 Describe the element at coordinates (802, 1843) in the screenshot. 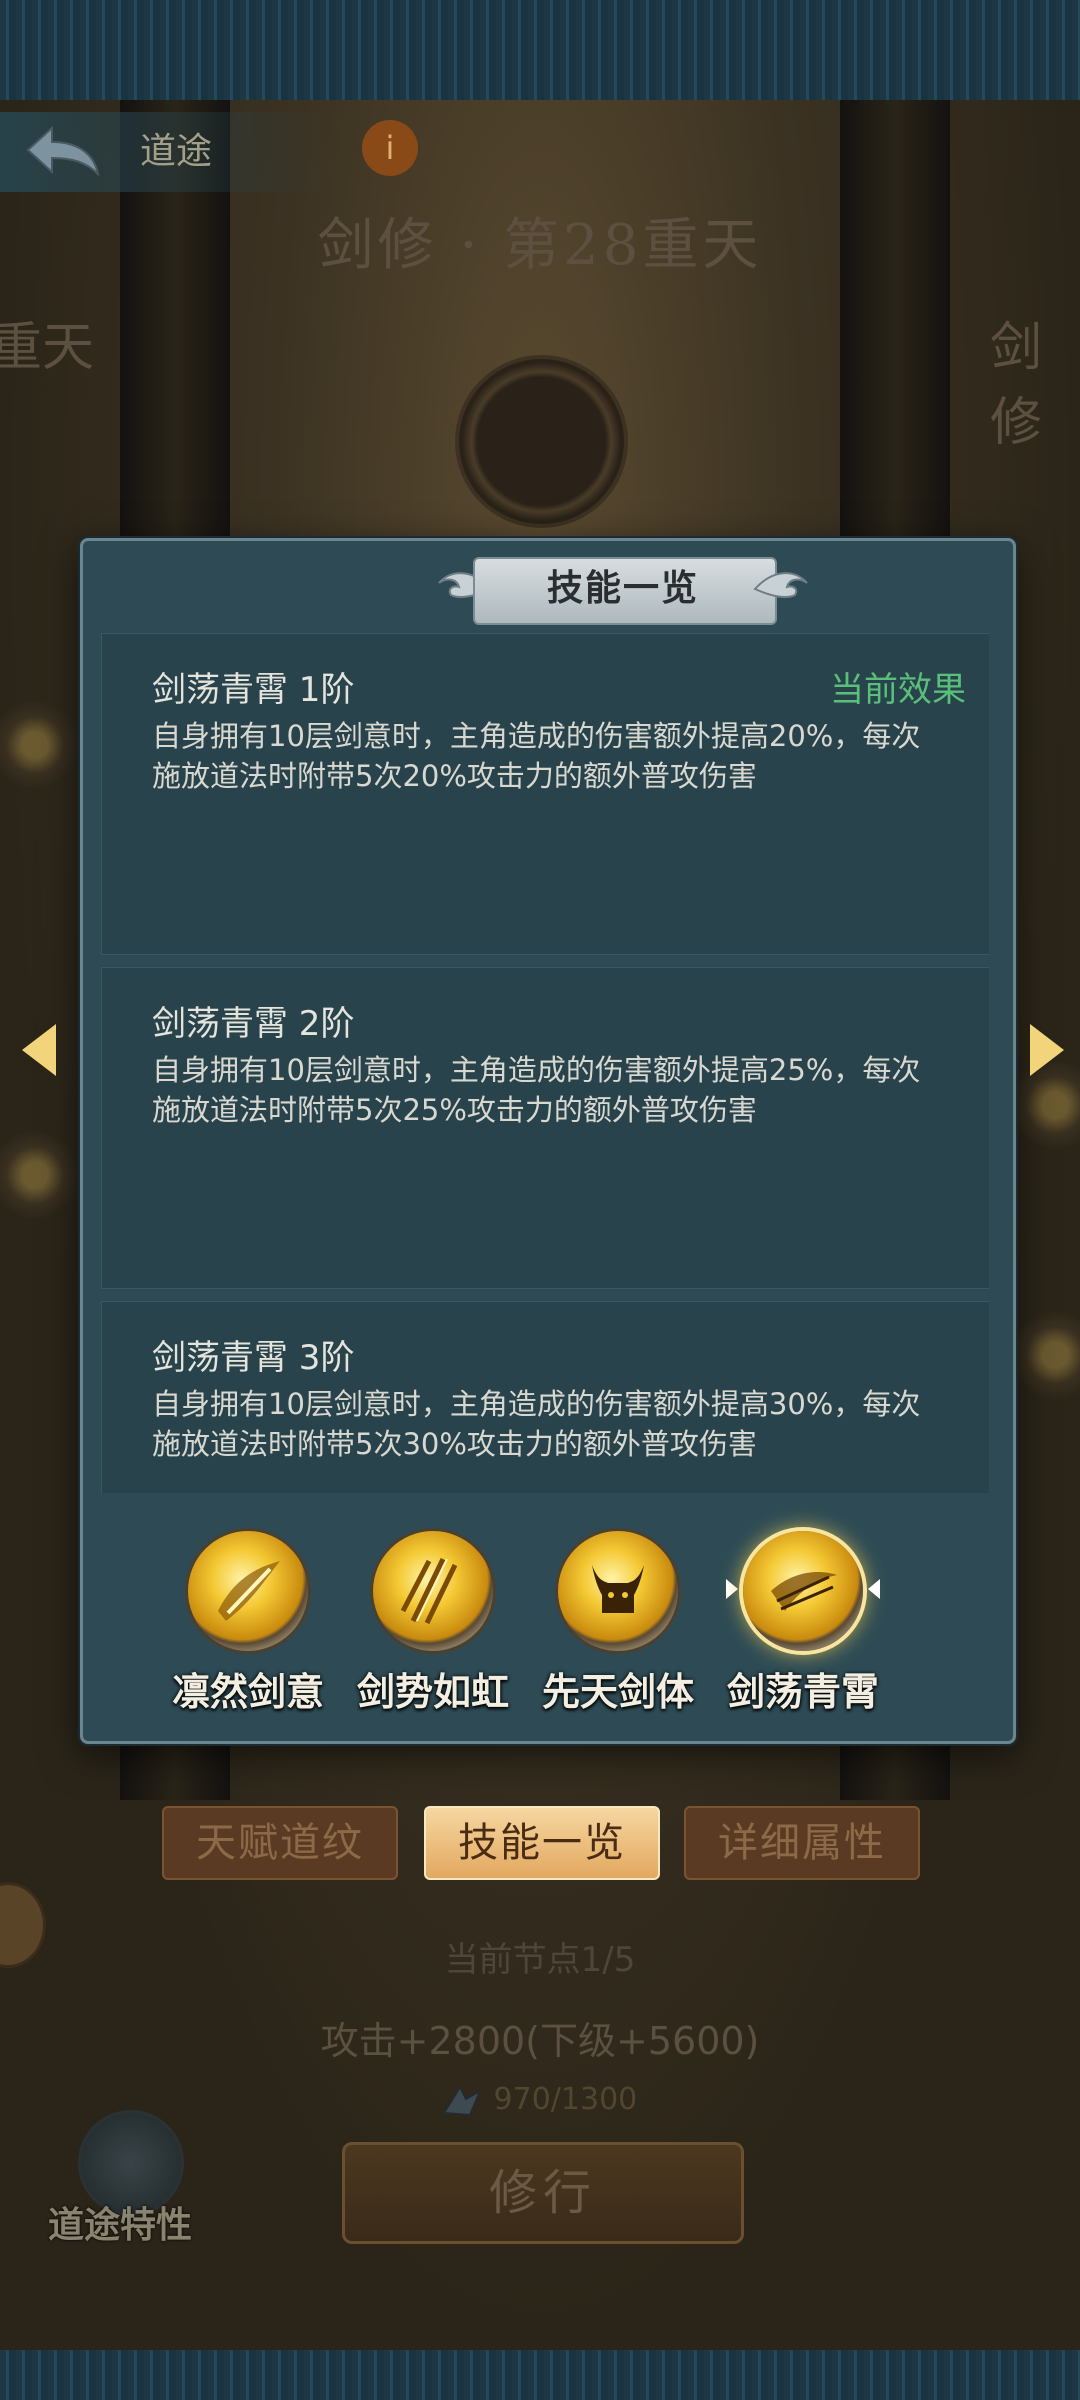

I see `tab-detailed-attributes: 详细属性` at that location.